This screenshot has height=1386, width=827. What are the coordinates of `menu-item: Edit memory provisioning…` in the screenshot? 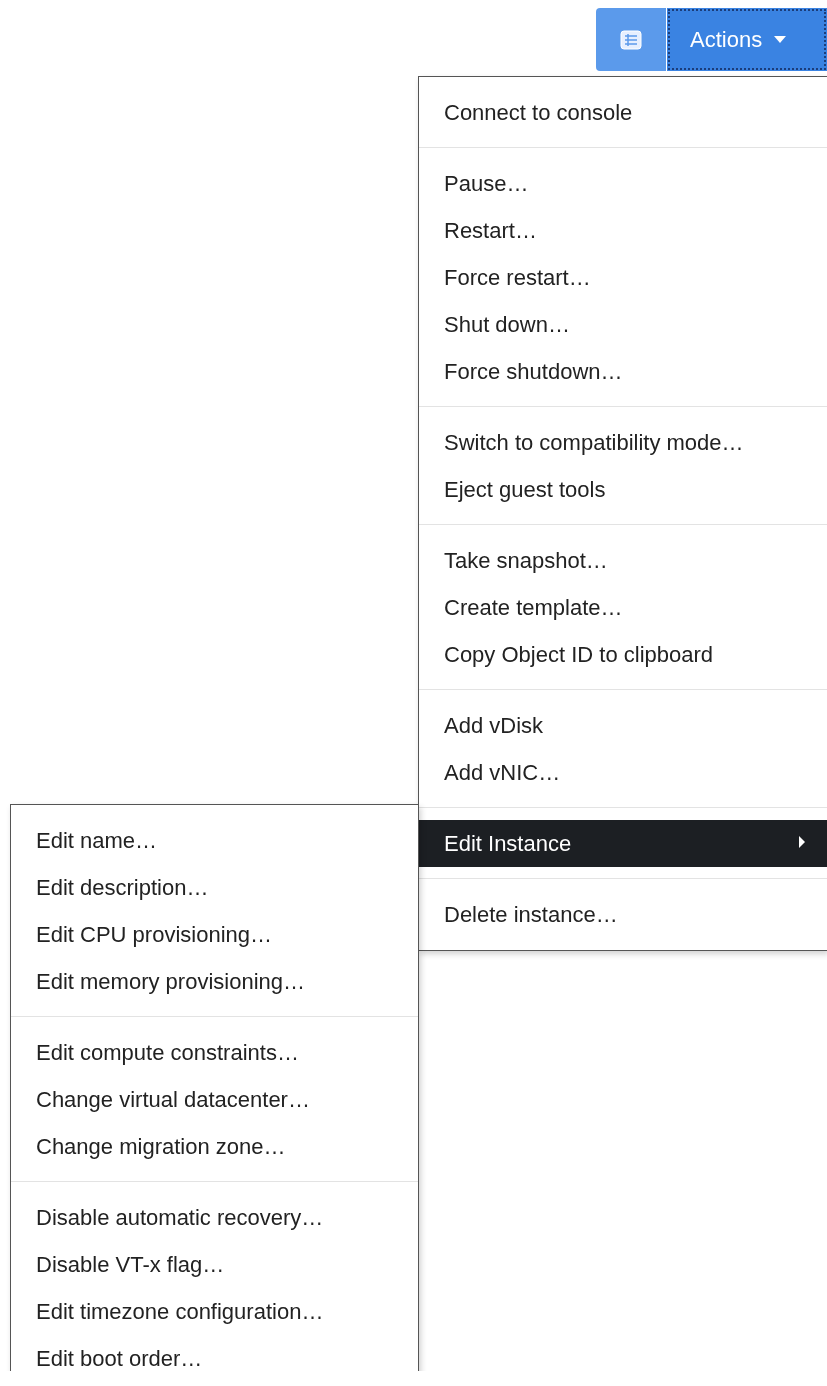 It's located at (214, 981).